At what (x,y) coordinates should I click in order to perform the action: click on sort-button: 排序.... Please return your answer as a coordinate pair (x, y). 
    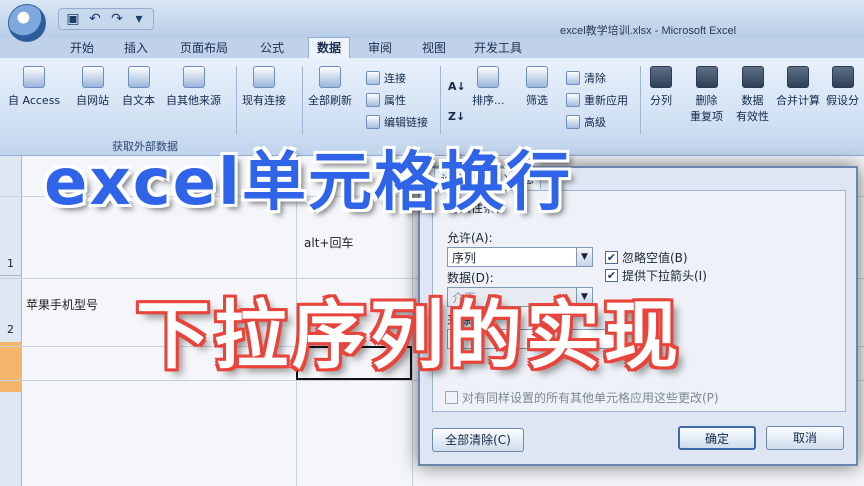
    Looking at the image, I should click on (488, 87).